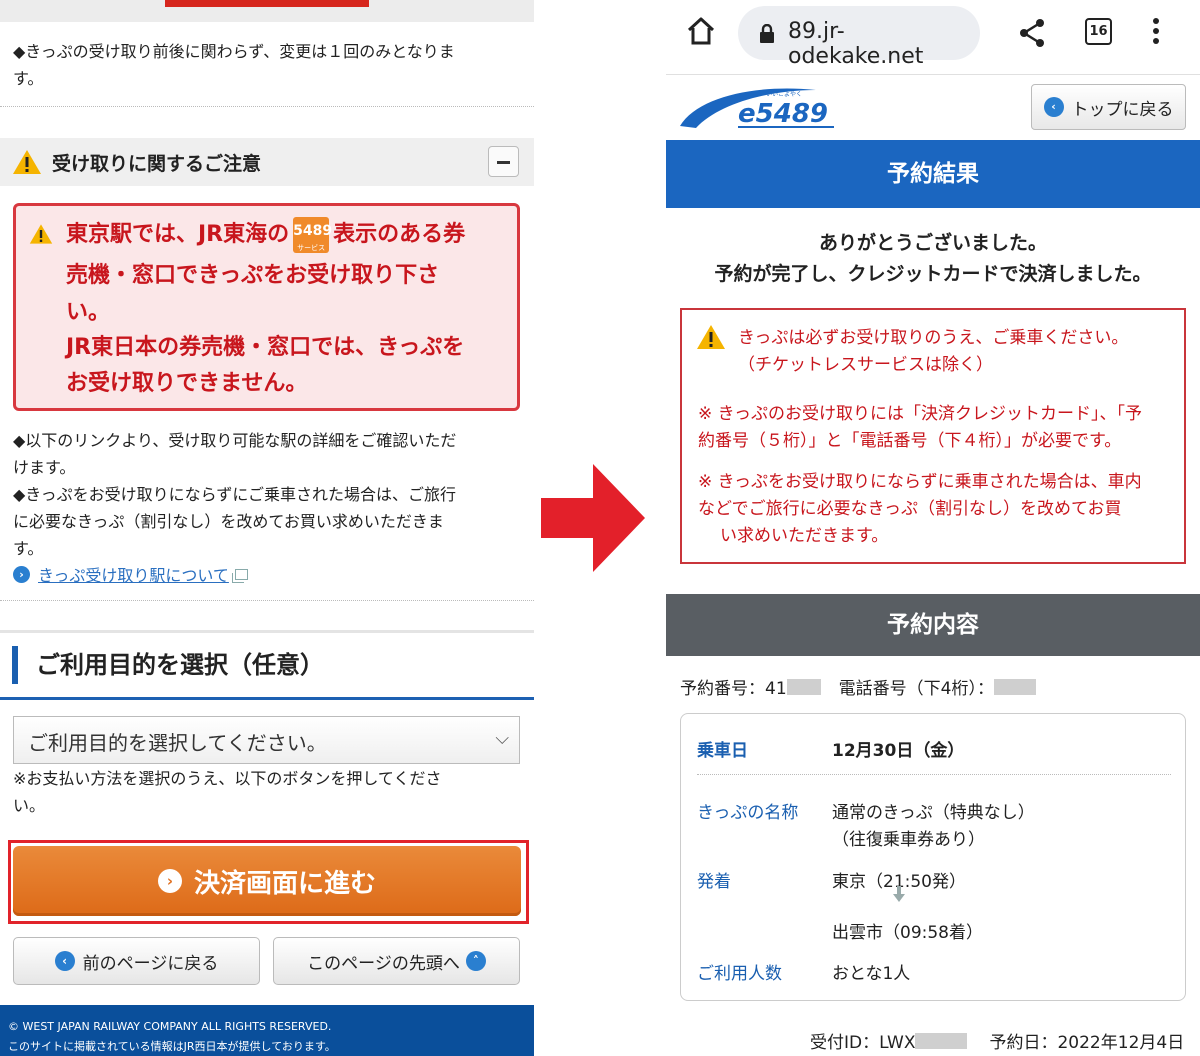  I want to click on purpose-heading: ご利用目的を選択（任意）, so click(168, 665).